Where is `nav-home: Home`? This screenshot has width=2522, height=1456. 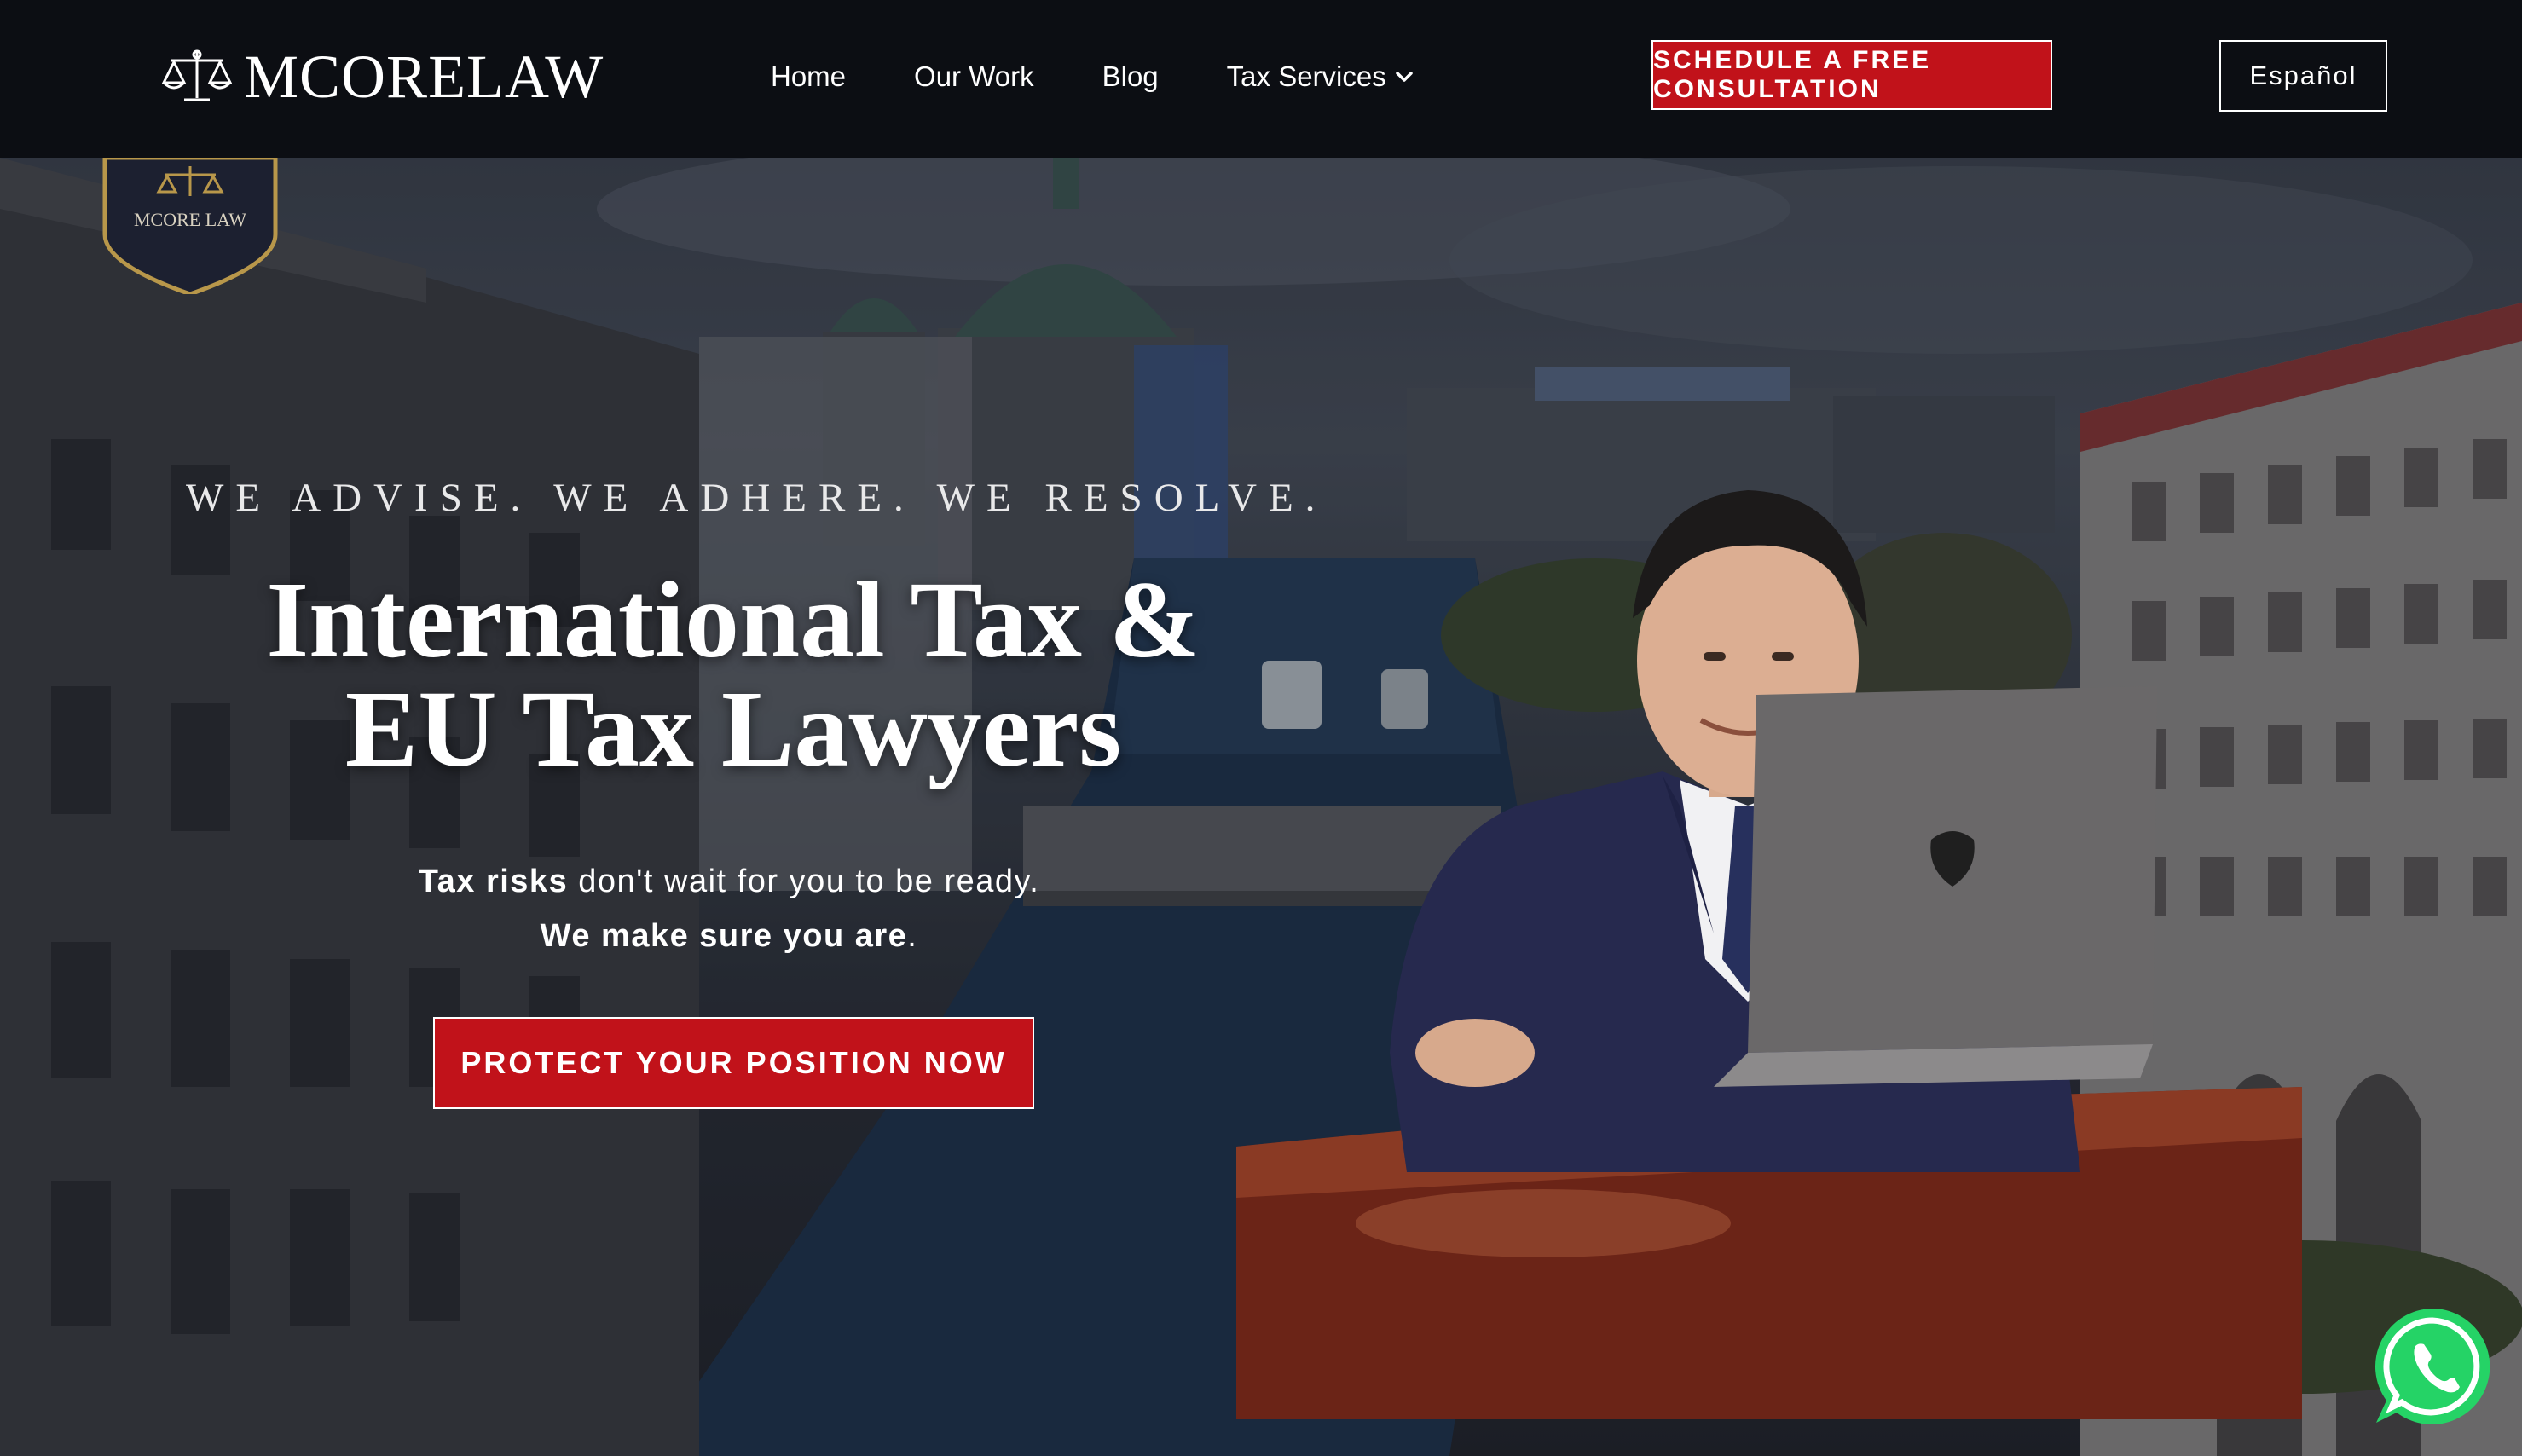 nav-home: Home is located at coordinates (808, 77).